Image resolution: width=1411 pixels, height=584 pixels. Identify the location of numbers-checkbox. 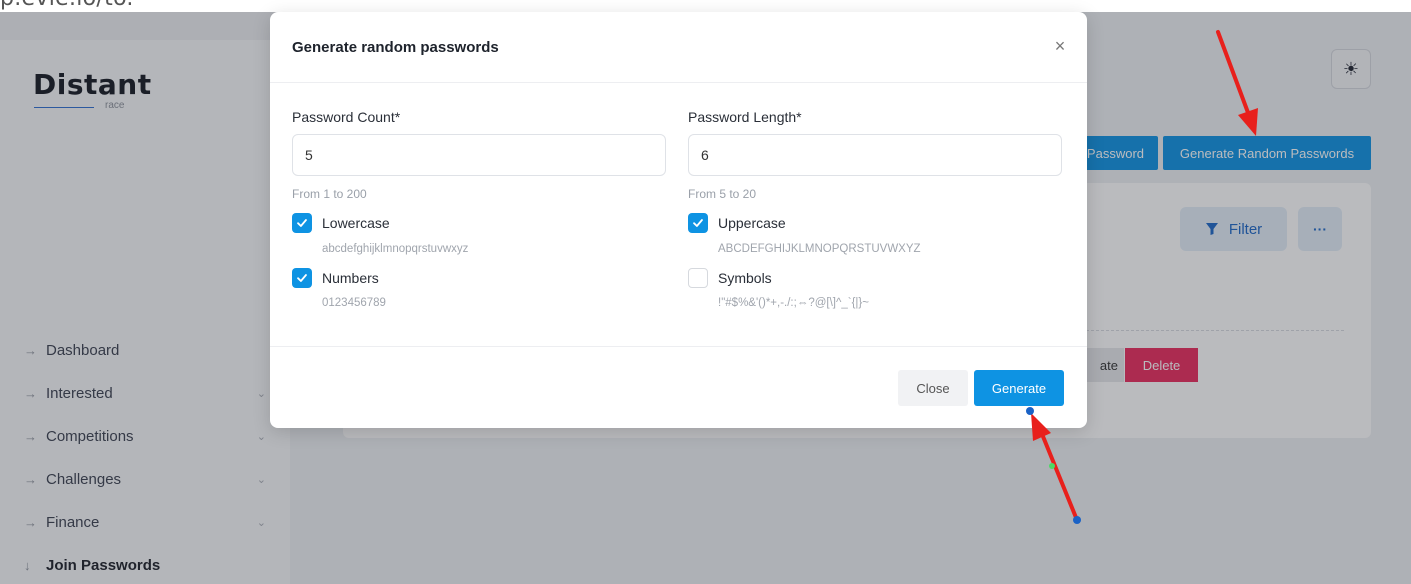
(302, 278).